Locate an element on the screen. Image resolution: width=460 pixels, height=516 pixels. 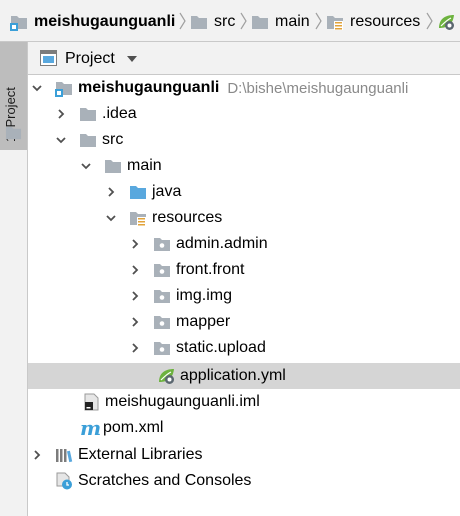
maven-icon: m is located at coordinates (91, 428).